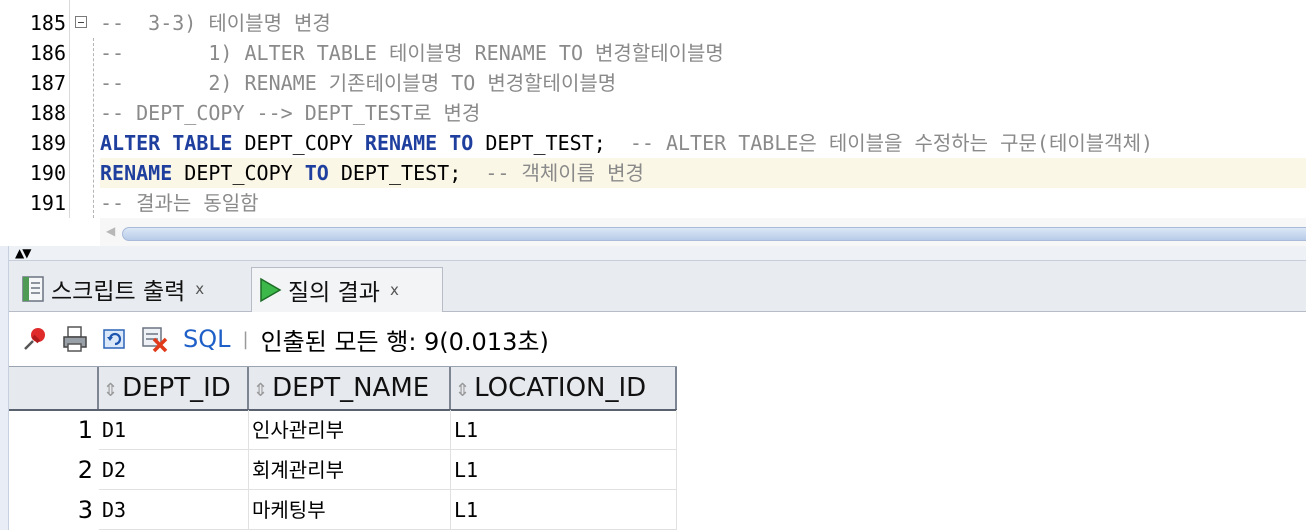 Image resolution: width=1306 pixels, height=530 pixels. I want to click on scroll-left-arrow-icon: ◀, so click(110, 231).